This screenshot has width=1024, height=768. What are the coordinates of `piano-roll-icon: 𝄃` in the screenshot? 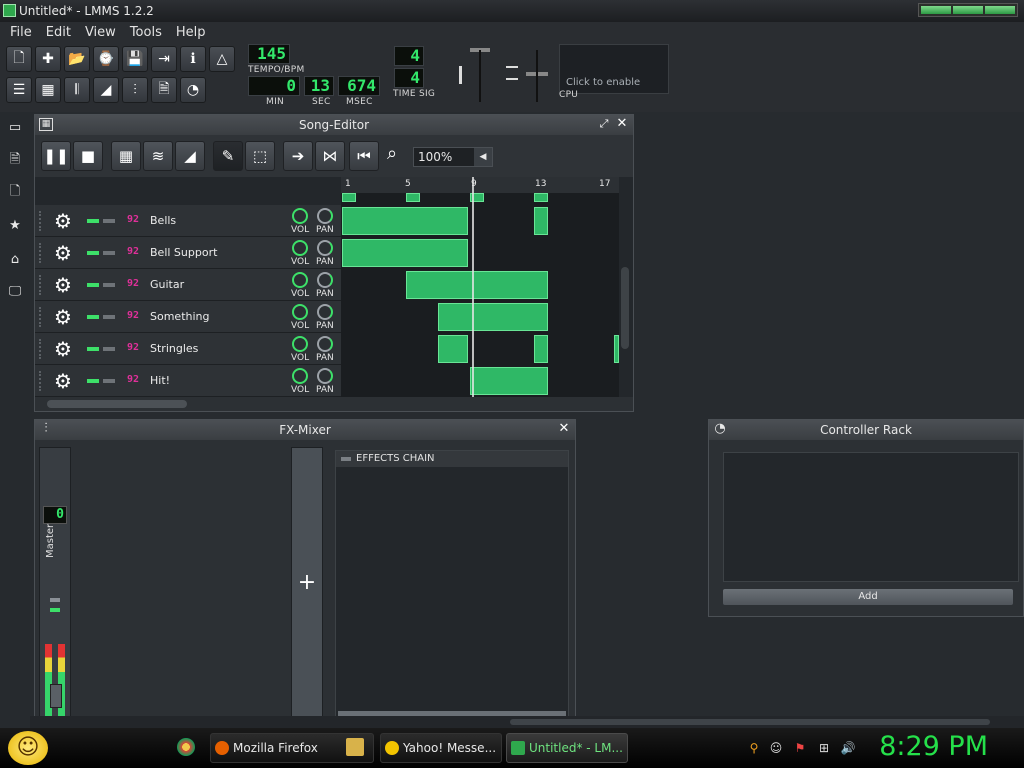 It's located at (77, 90).